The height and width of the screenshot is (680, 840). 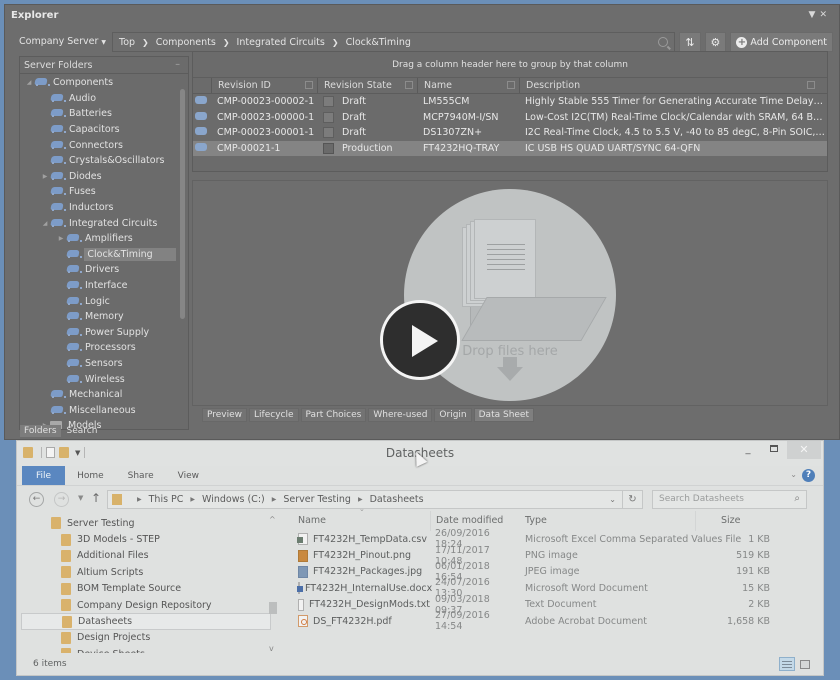 I want to click on add-component-button: + Add Component, so click(x=781, y=42).